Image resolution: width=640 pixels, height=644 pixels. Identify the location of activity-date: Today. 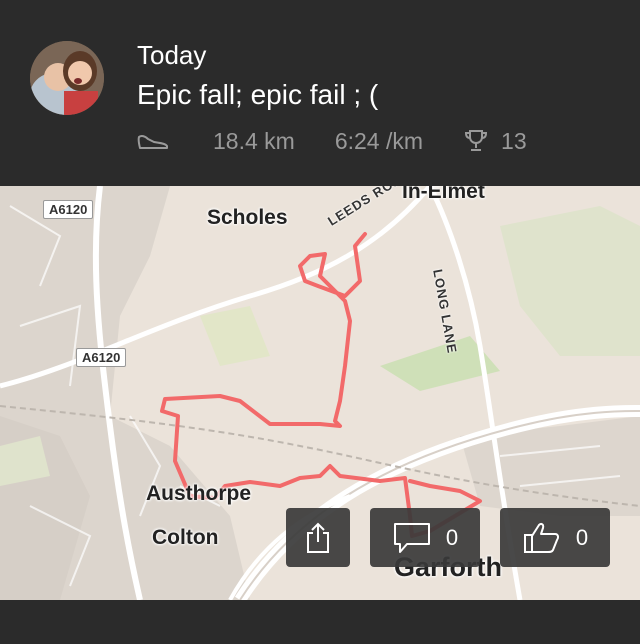
(172, 55).